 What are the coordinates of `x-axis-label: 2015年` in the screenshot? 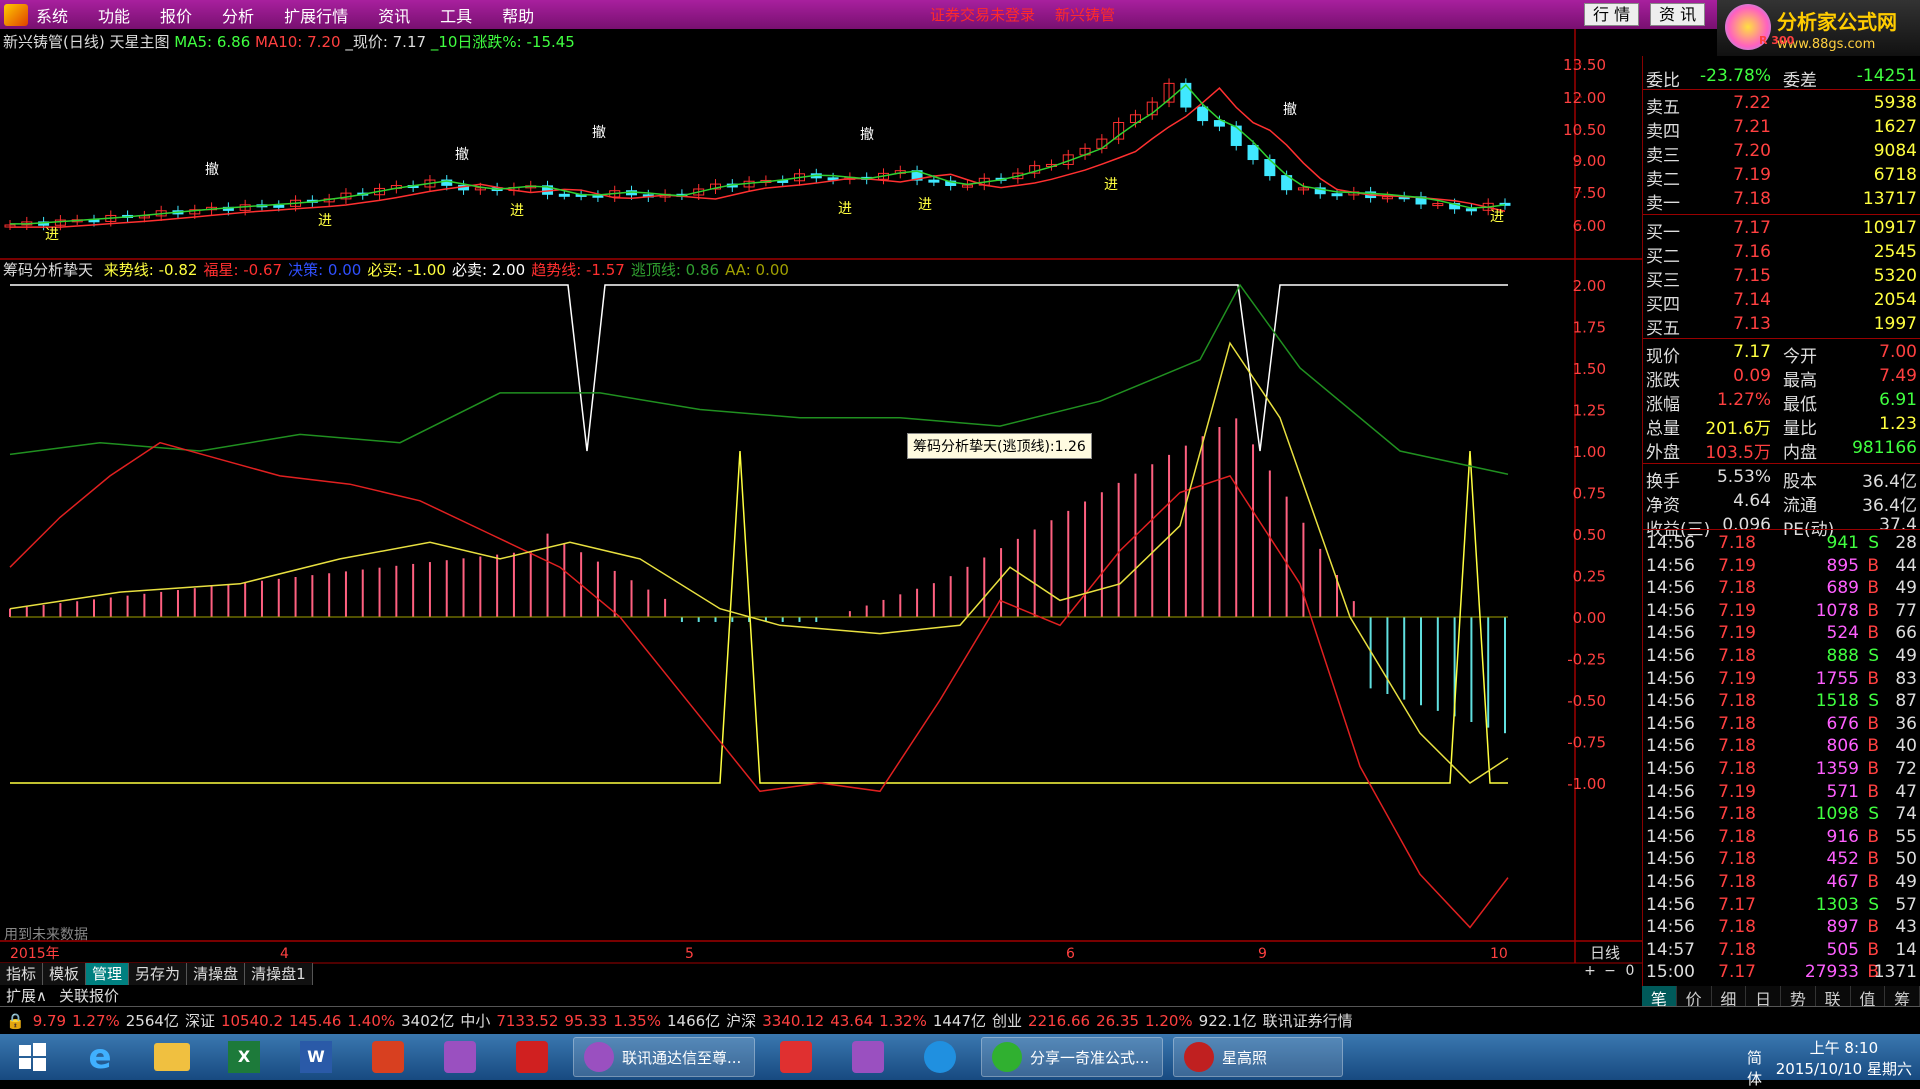 It's located at (35, 954).